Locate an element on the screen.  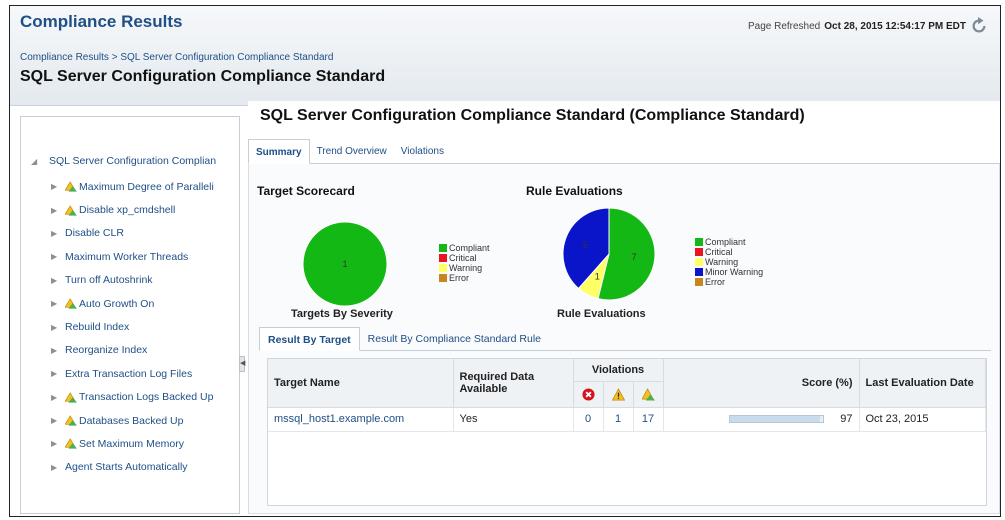
tree-item: ▶ Reorganize Index is located at coordinates (132, 350).